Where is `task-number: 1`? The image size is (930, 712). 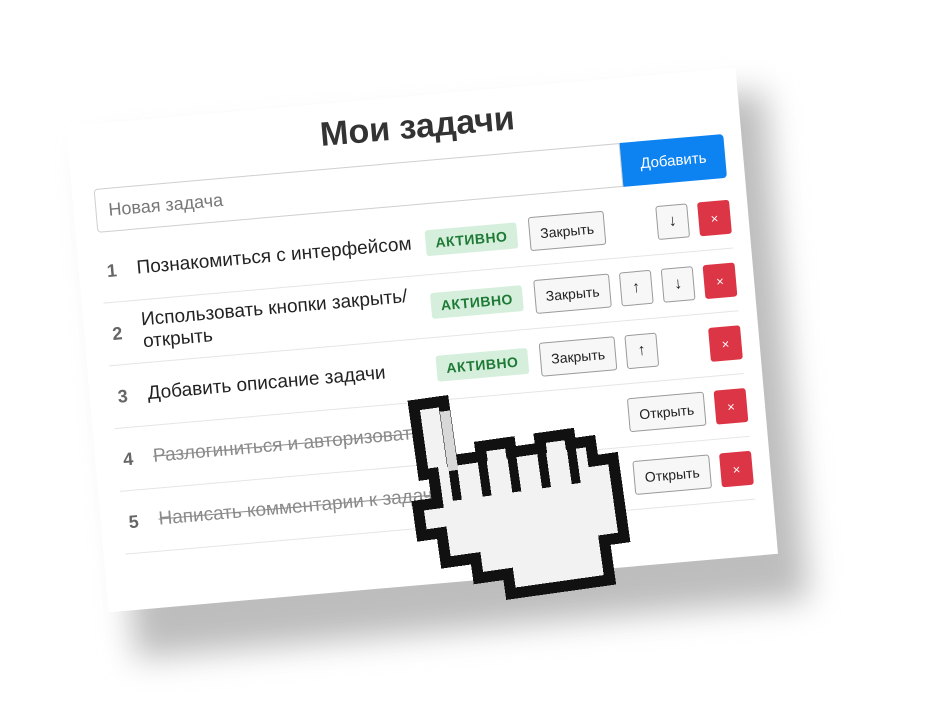 task-number: 1 is located at coordinates (111, 270).